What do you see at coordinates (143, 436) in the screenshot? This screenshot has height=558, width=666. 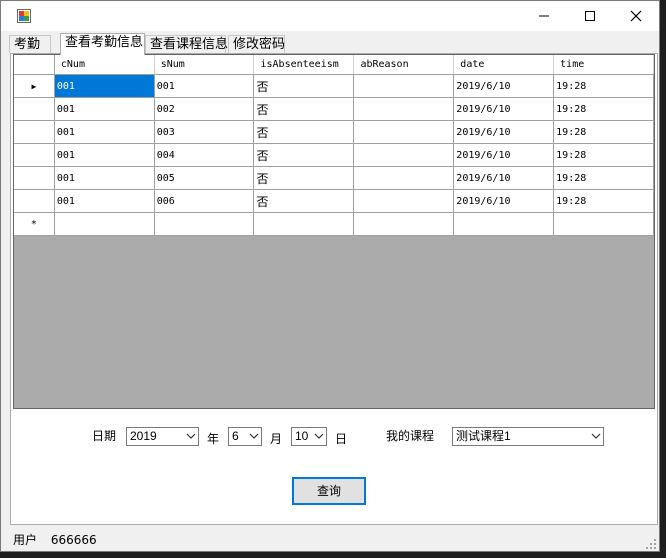 I see `year-value: 2019` at bounding box center [143, 436].